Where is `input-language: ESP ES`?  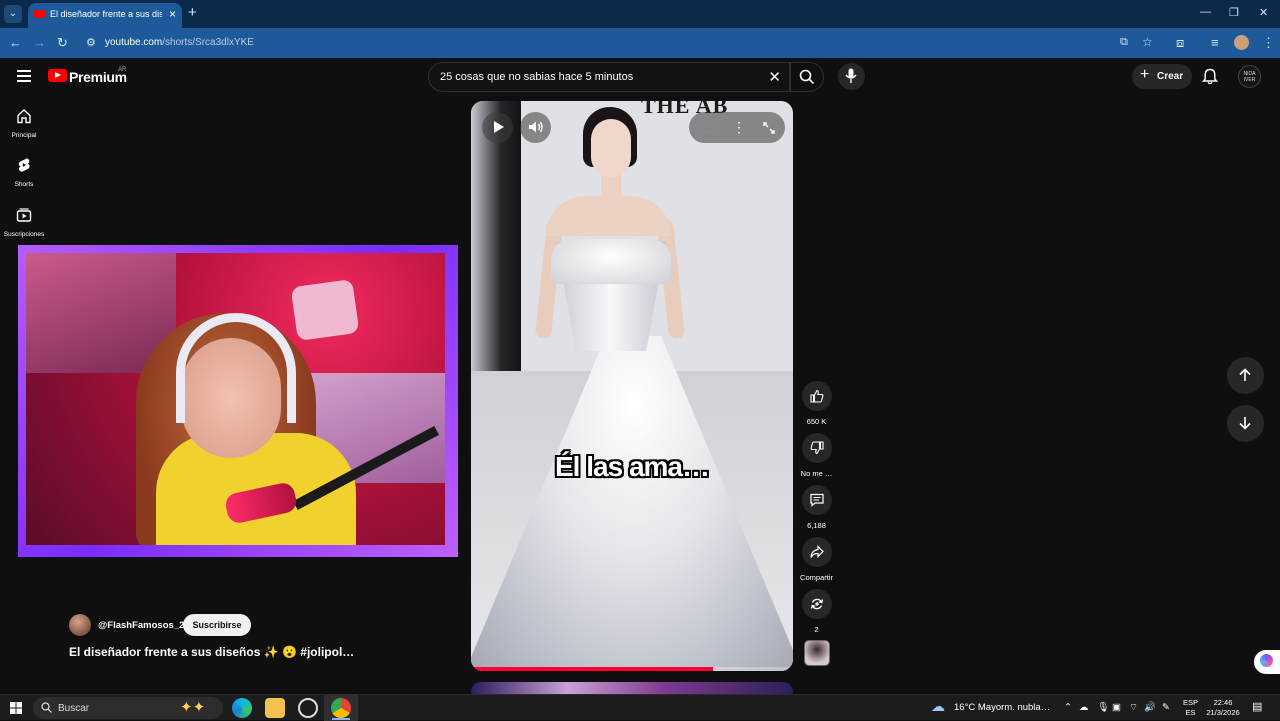 input-language: ESP ES is located at coordinates (1190, 708).